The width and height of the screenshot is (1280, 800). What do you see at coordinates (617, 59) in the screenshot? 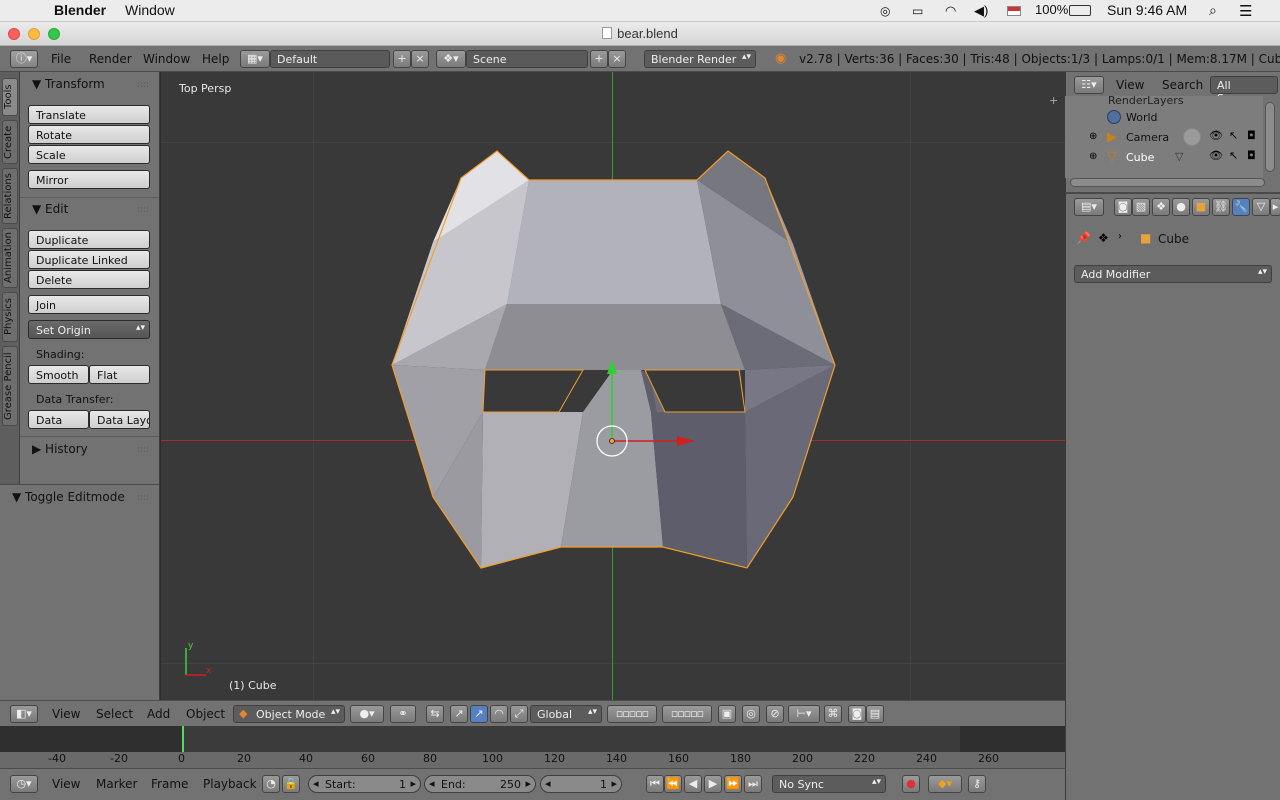
I see `remove-scene-icon: ×` at bounding box center [617, 59].